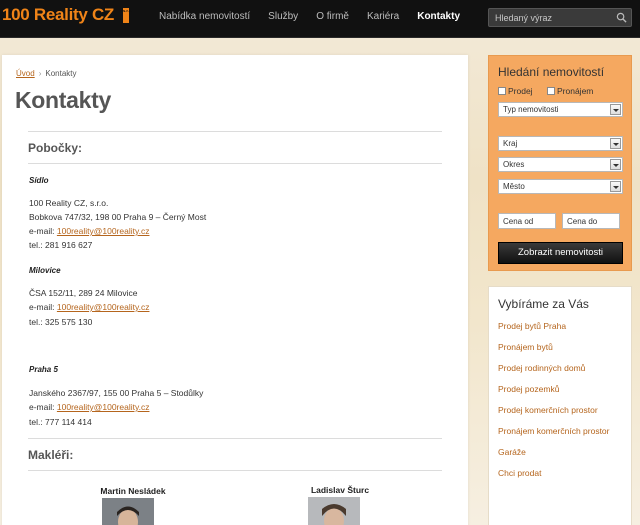 This screenshot has height=525, width=640. I want to click on branches-heading: Pobočky:, so click(55, 148).